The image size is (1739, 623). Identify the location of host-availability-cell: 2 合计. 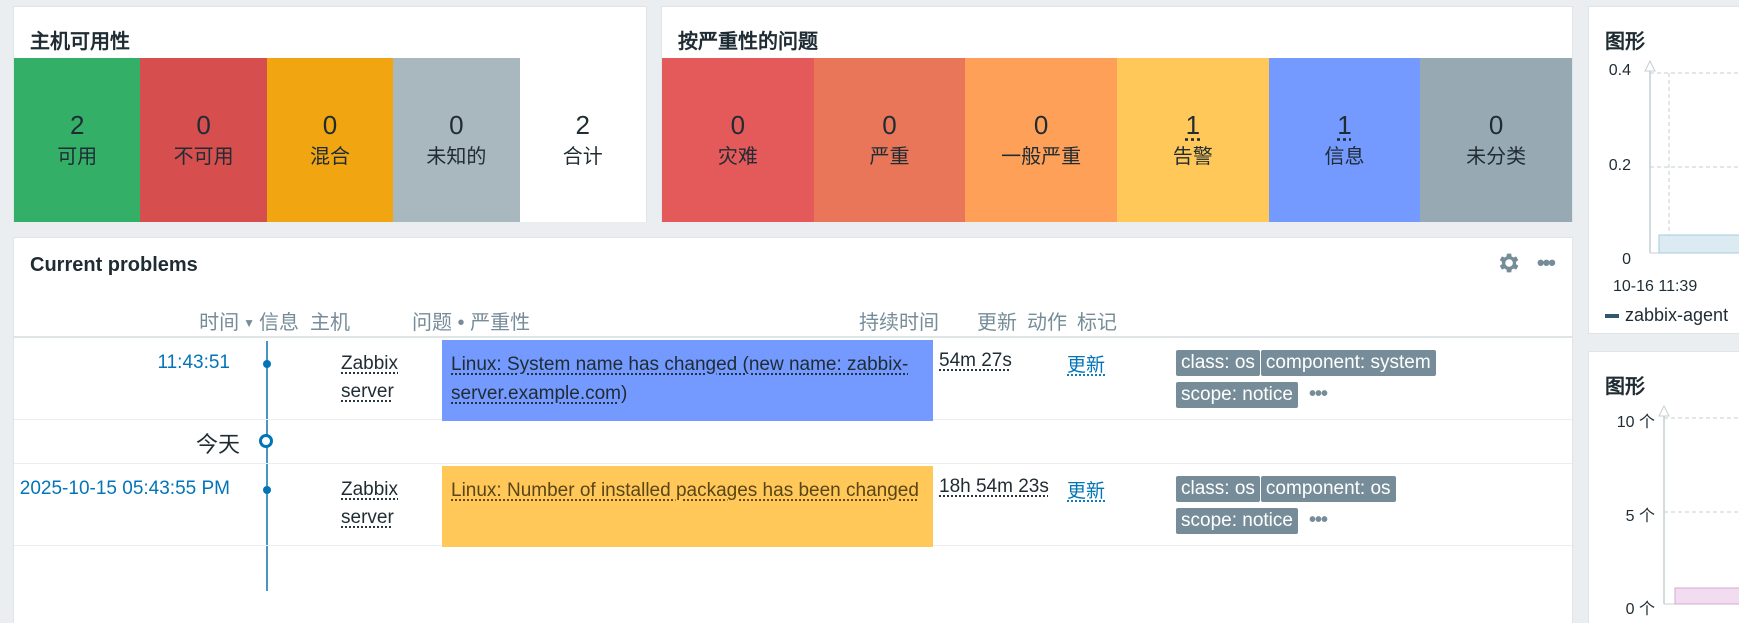
(582, 140).